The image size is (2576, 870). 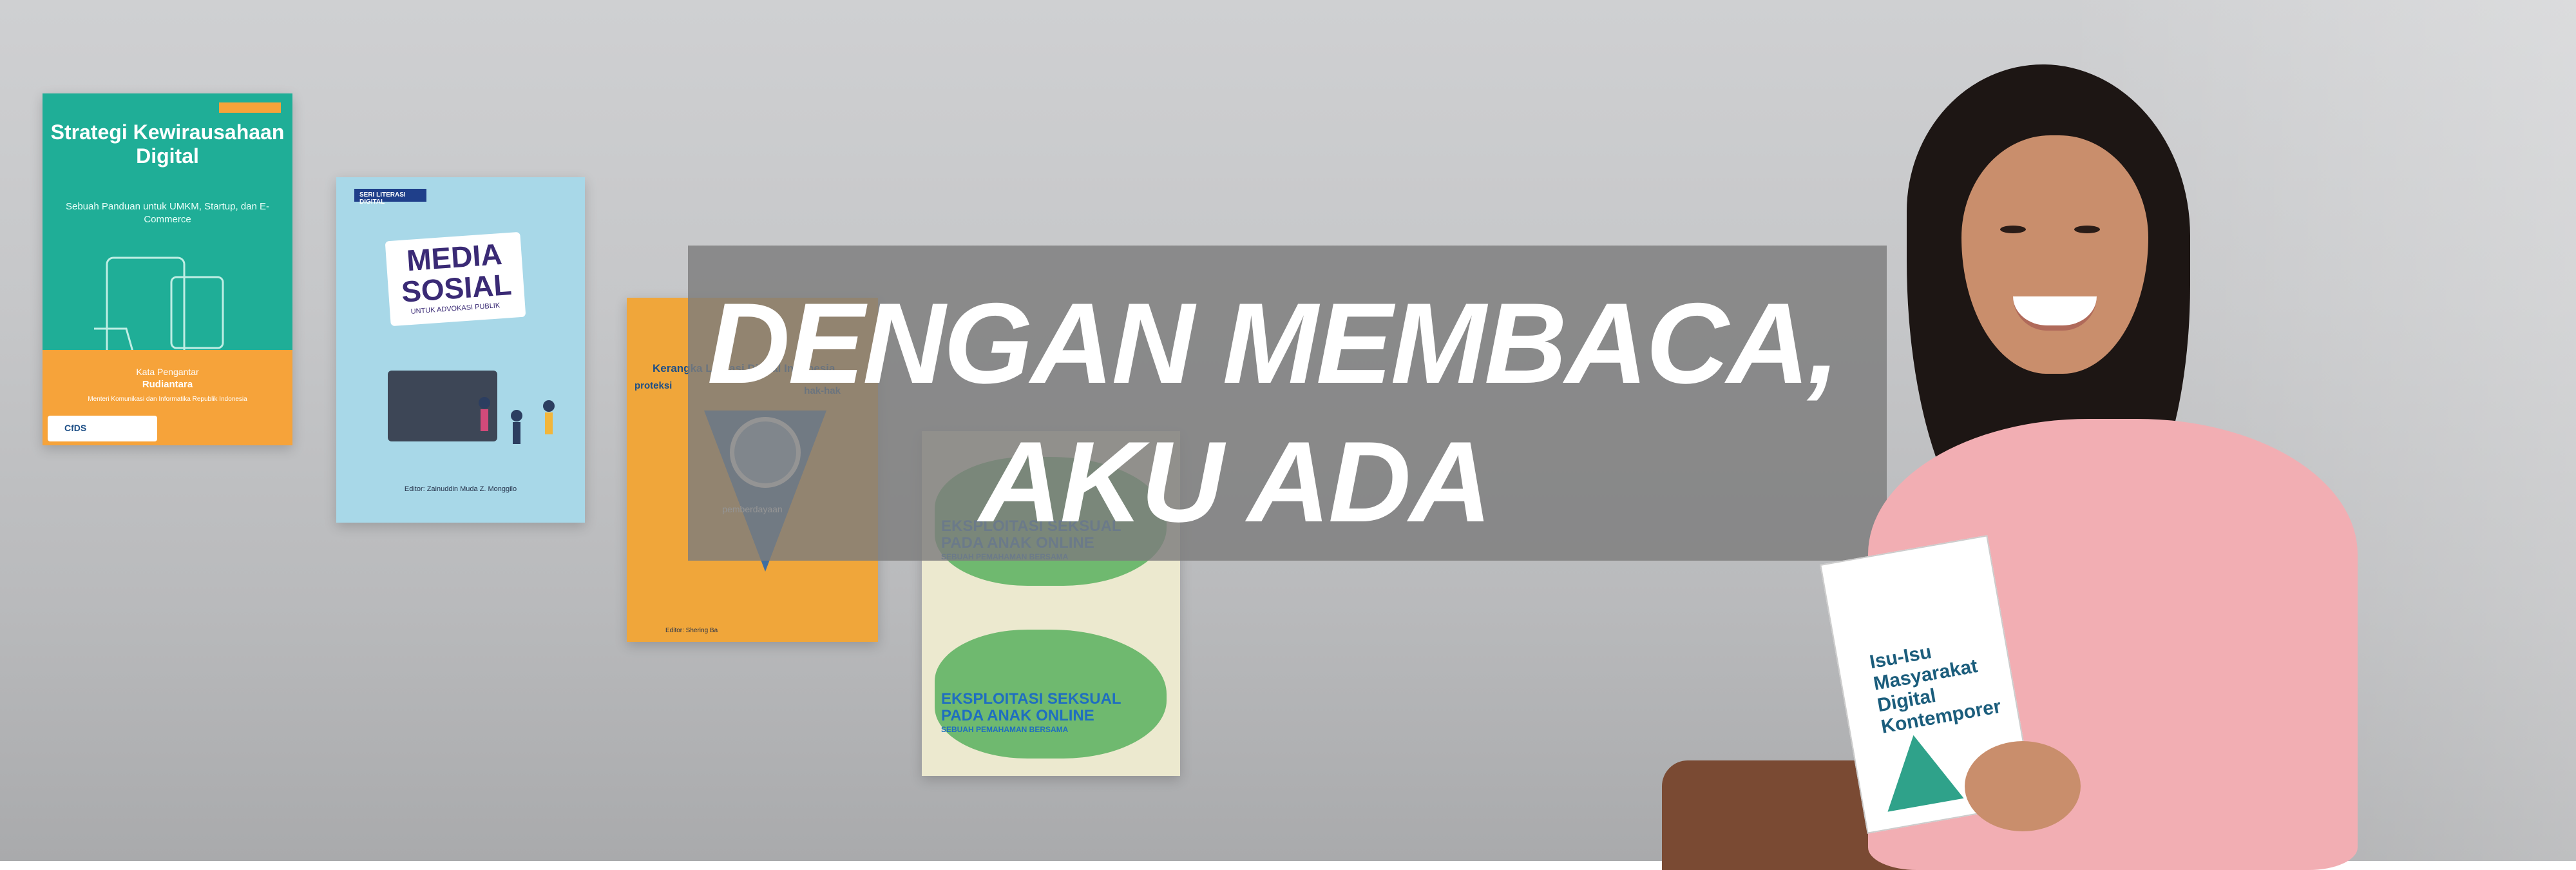 What do you see at coordinates (1919, 770) in the screenshot?
I see `held-book-graphic` at bounding box center [1919, 770].